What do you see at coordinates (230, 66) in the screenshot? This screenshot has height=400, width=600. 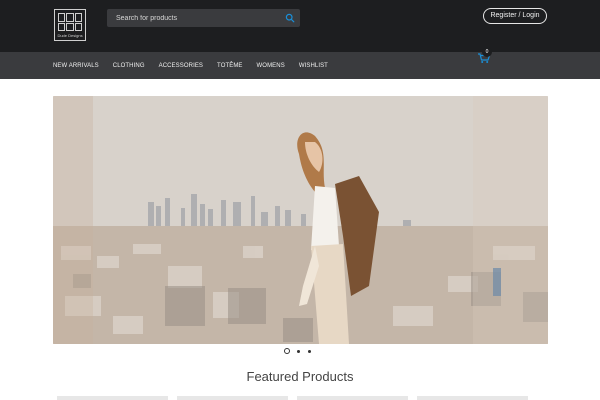 I see `nav-item-toteme: TOTÊME` at bounding box center [230, 66].